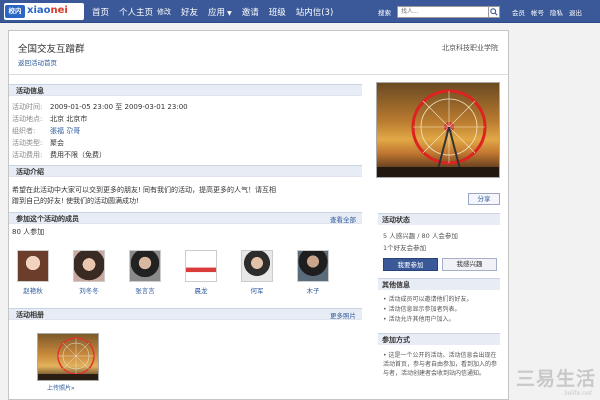 This screenshot has height=400, width=600. Describe the element at coordinates (15, 11) in the screenshot. I see `logo-badge: 校内` at that location.